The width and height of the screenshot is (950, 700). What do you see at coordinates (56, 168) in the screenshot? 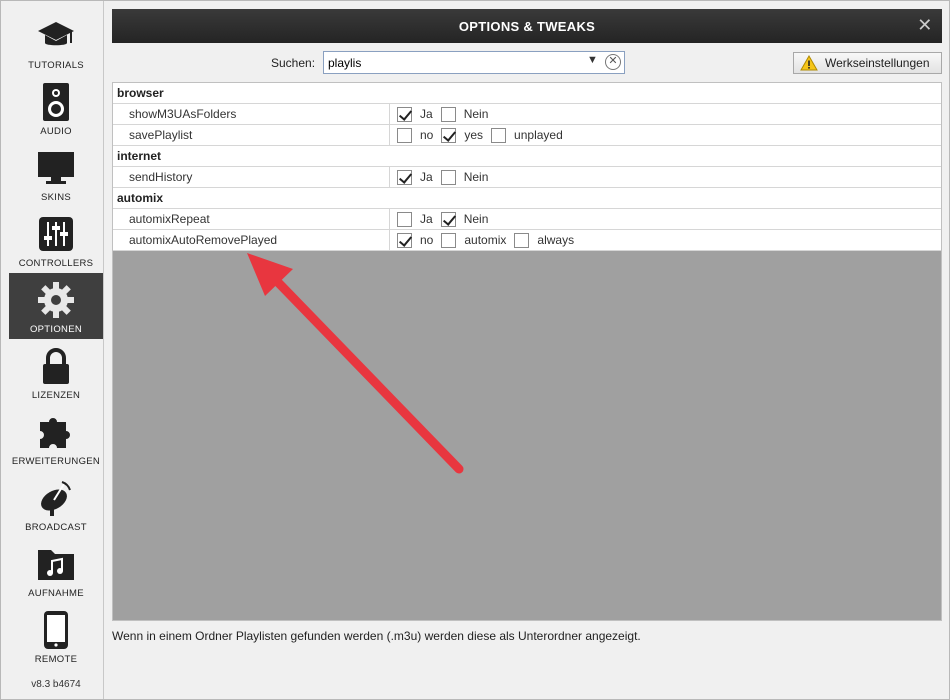
I see `monitor-icon` at bounding box center [56, 168].